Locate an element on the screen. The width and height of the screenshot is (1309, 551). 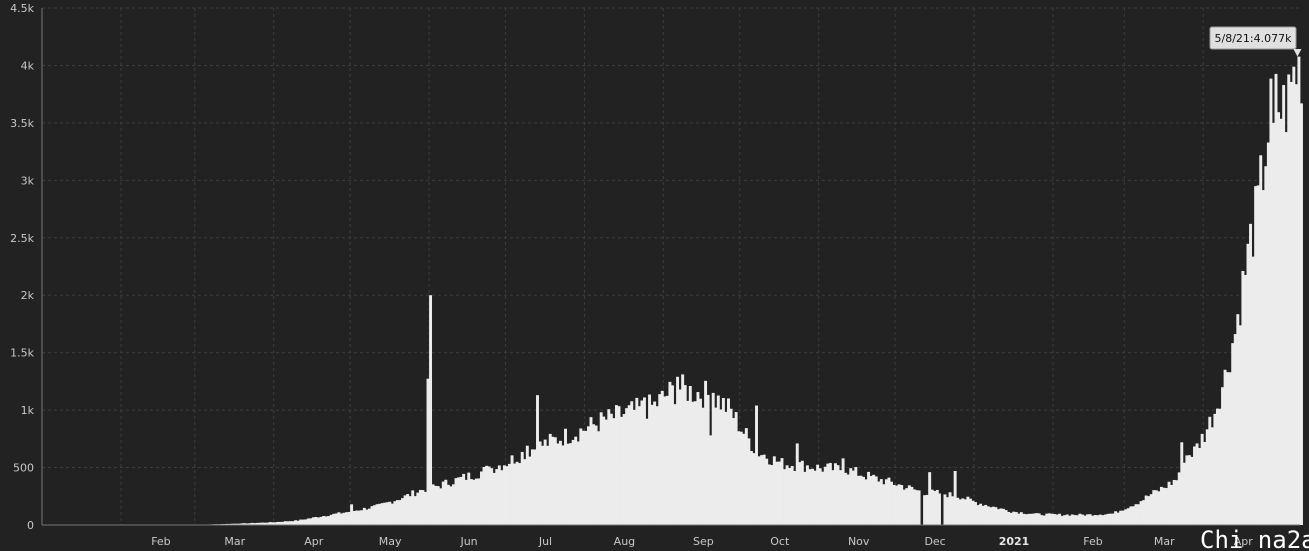
x-tick-label: Mar is located at coordinates (1164, 541).